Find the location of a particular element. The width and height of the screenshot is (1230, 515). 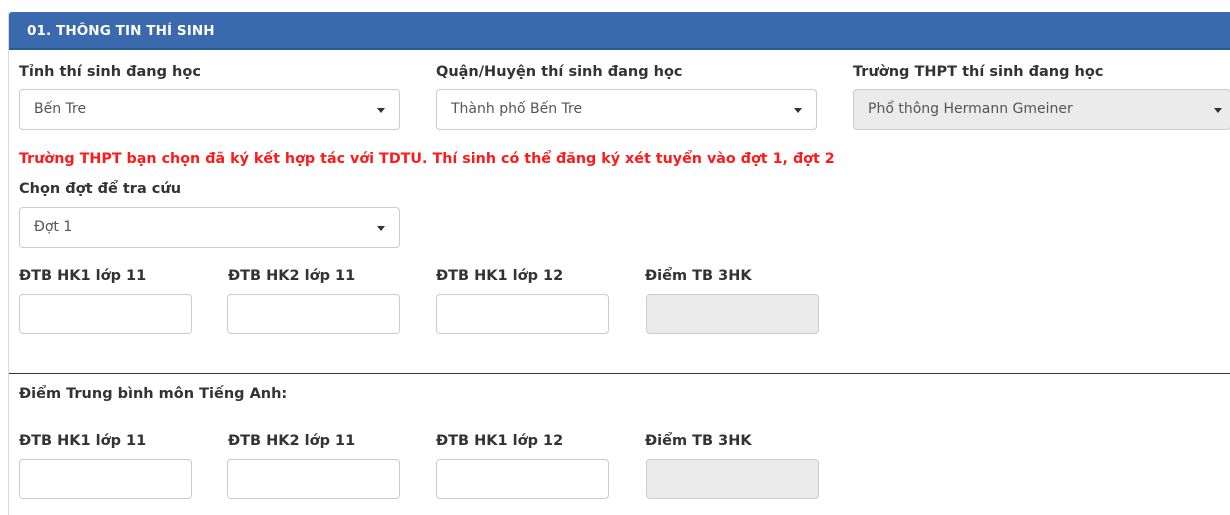

round-select-value: Đợt 1 is located at coordinates (53, 227).